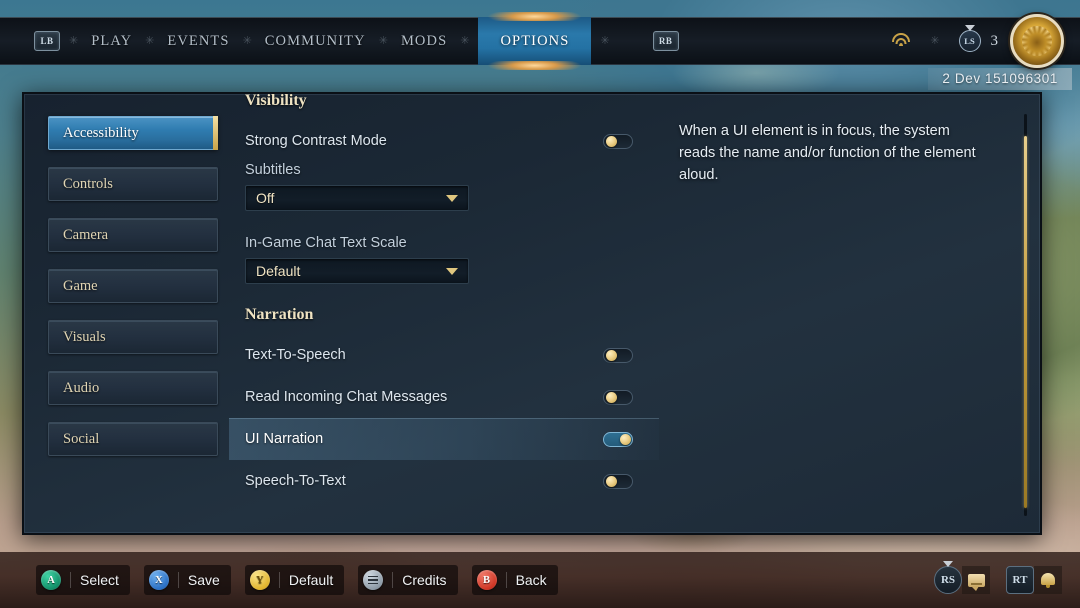 This screenshot has width=1080, height=608. I want to click on left-stick-badge-icon: LS, so click(969, 41).